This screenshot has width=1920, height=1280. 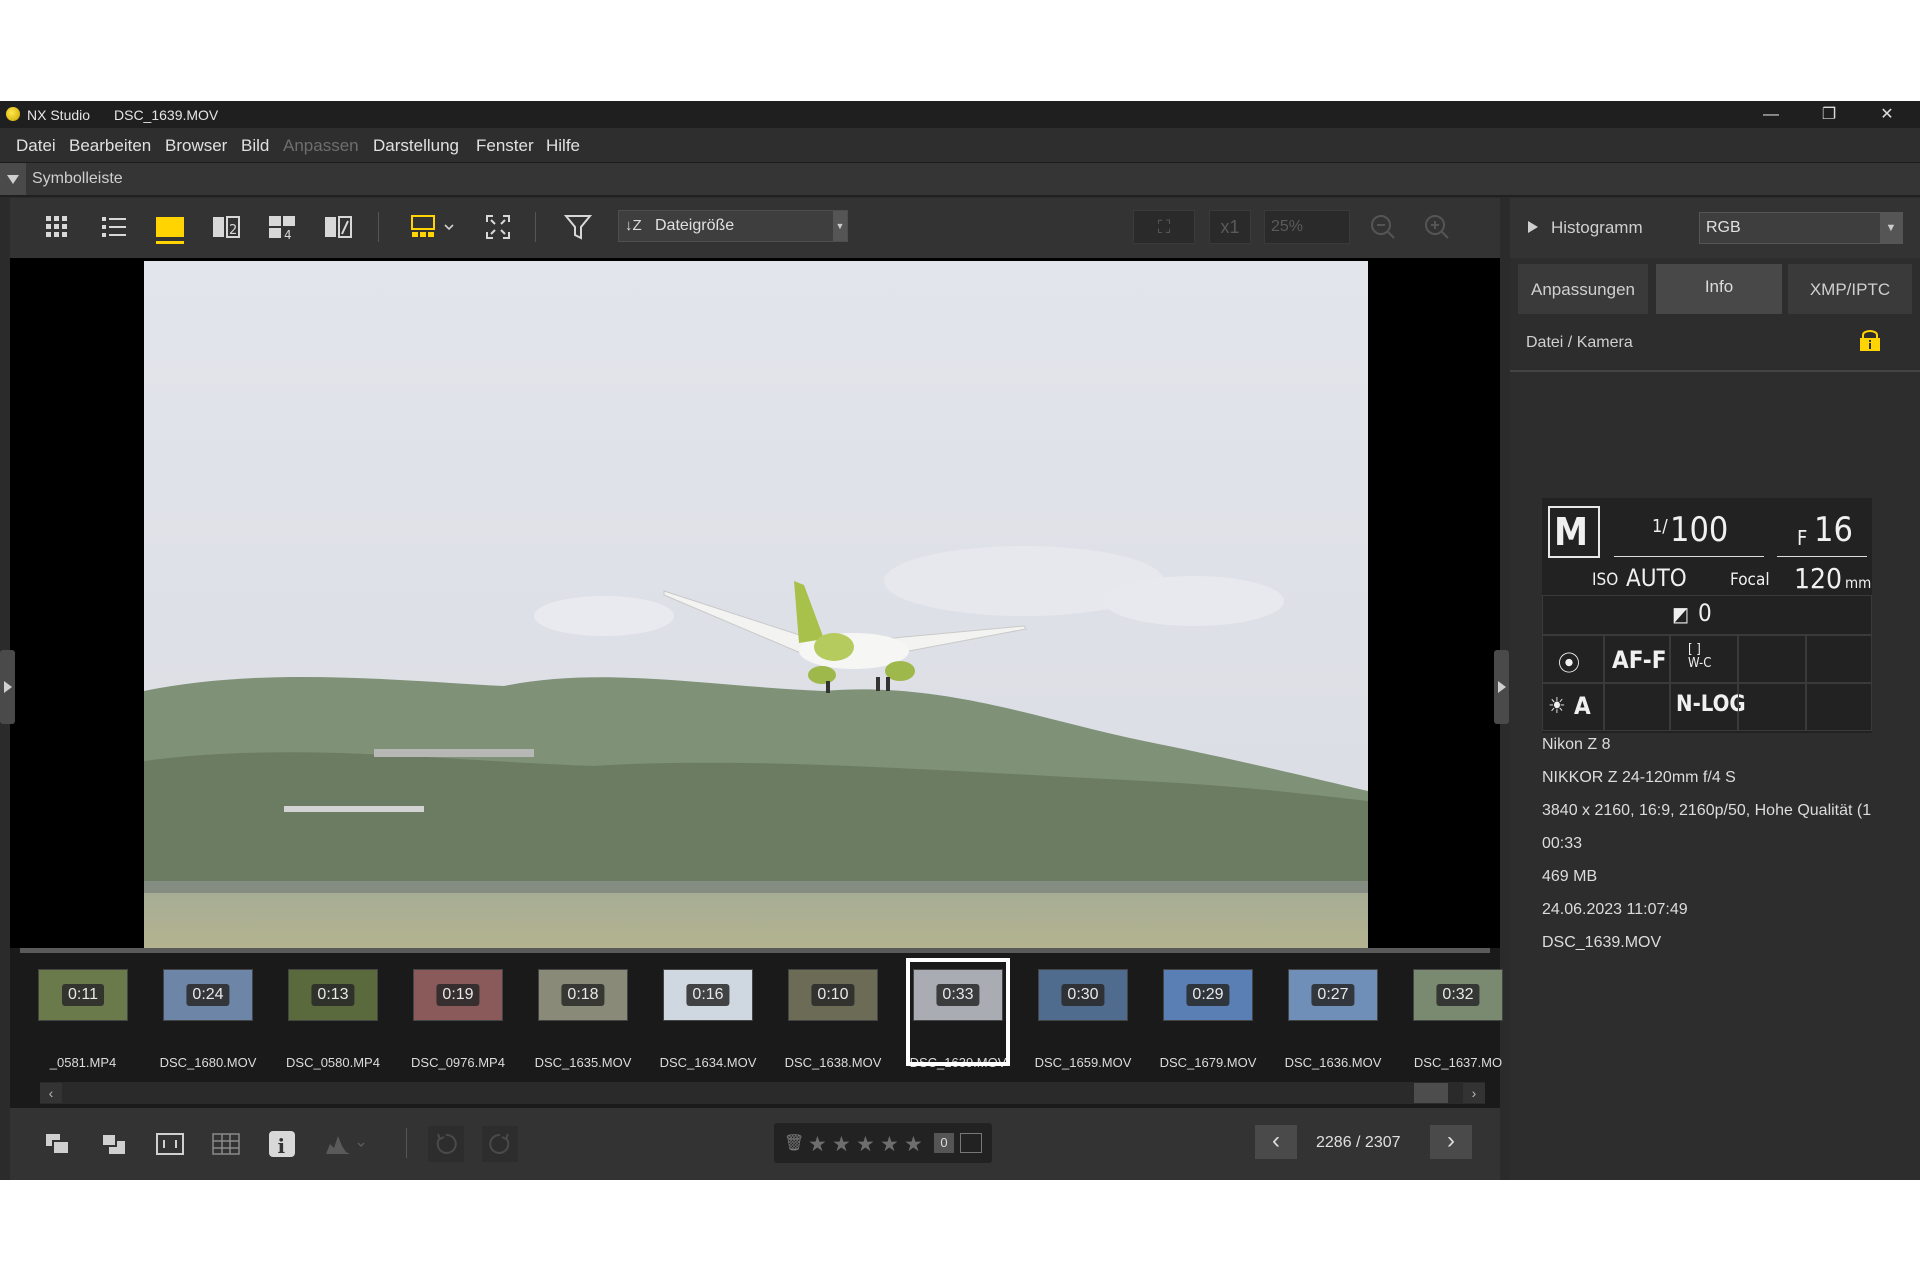 I want to click on svg-text: 2, so click(x=233, y=230).